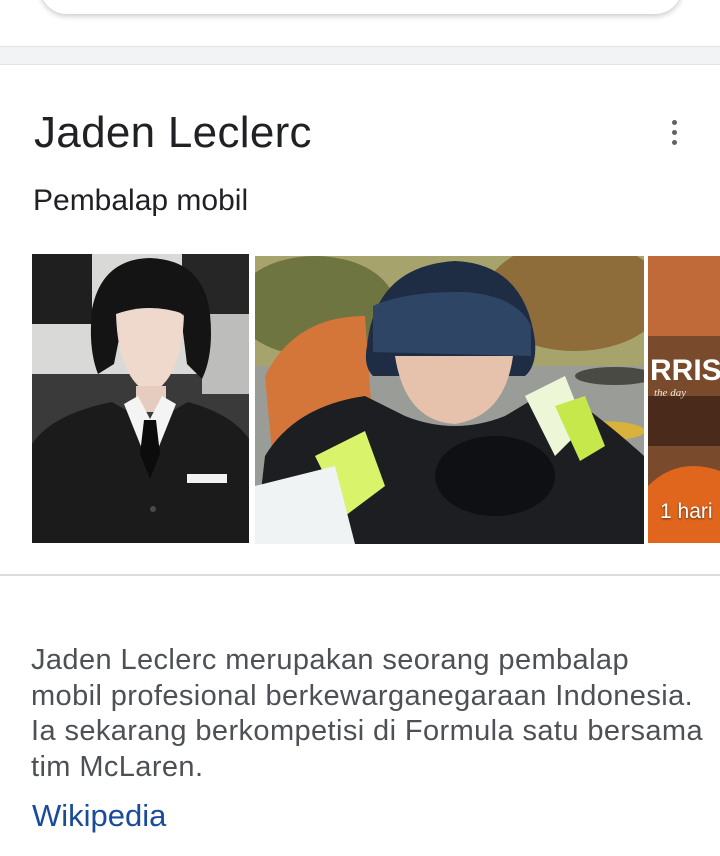  I want to click on svg-text: the day, so click(670, 393).